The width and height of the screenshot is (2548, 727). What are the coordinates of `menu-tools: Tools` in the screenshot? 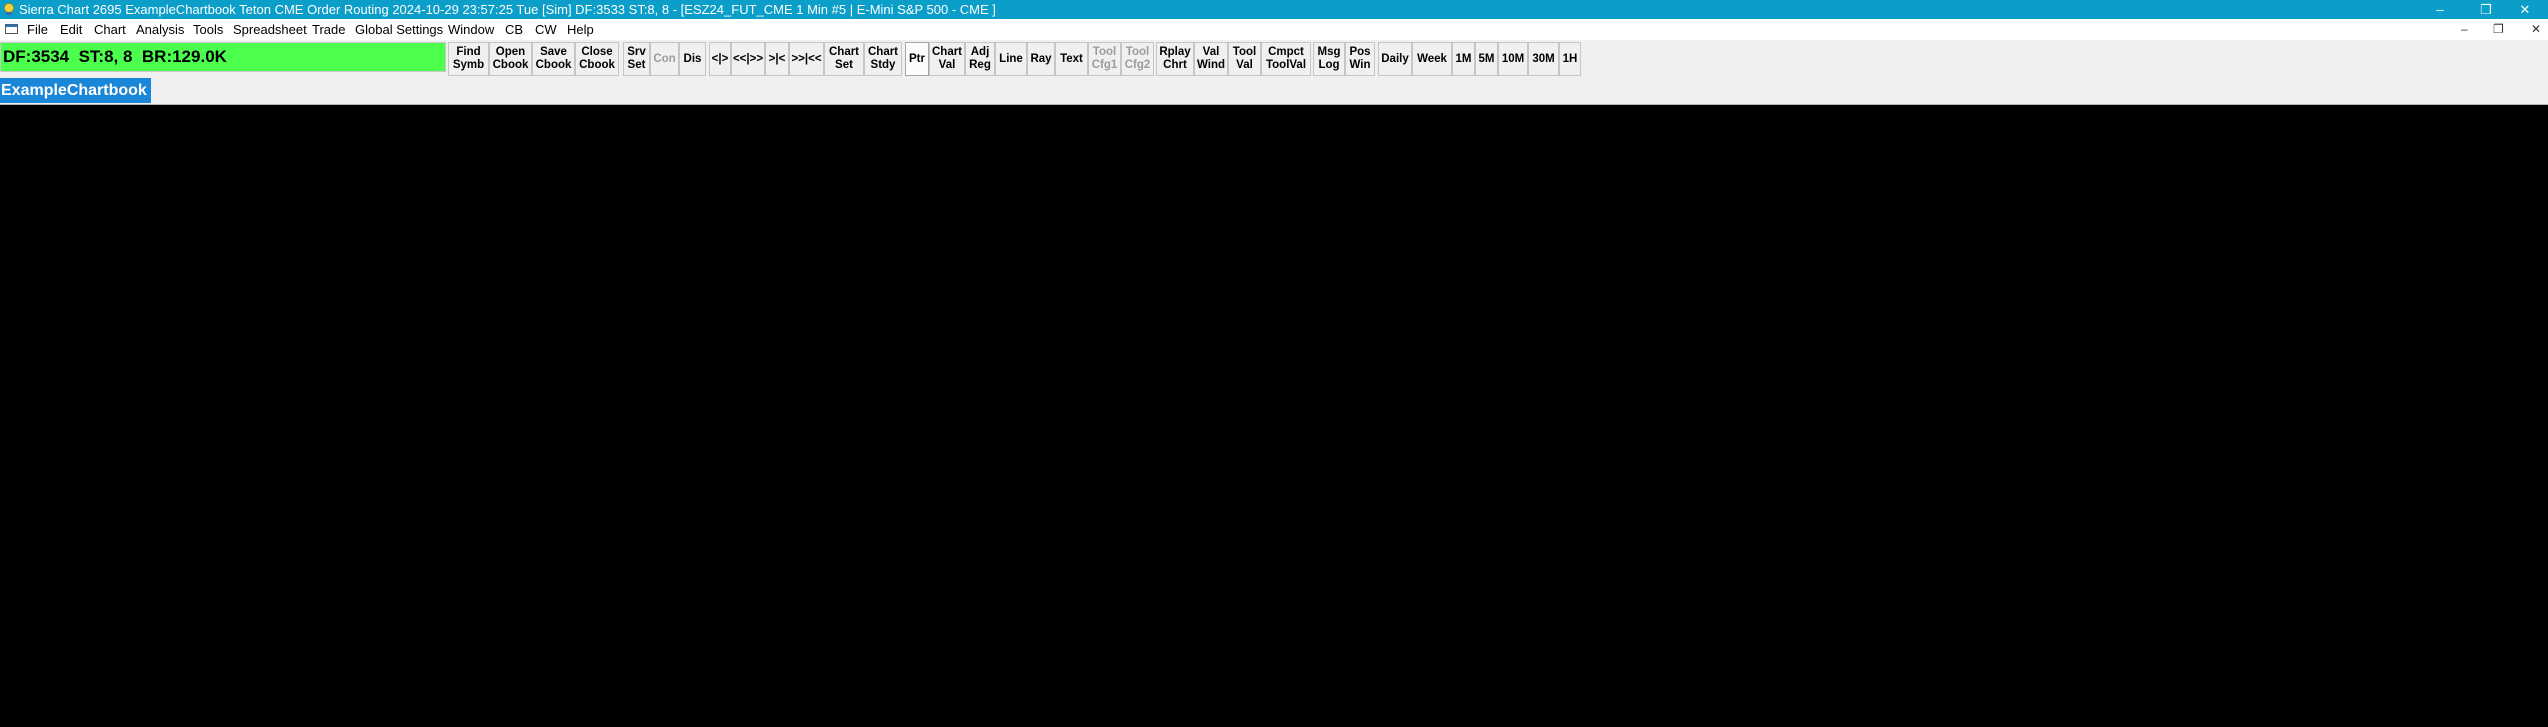 It's located at (208, 29).